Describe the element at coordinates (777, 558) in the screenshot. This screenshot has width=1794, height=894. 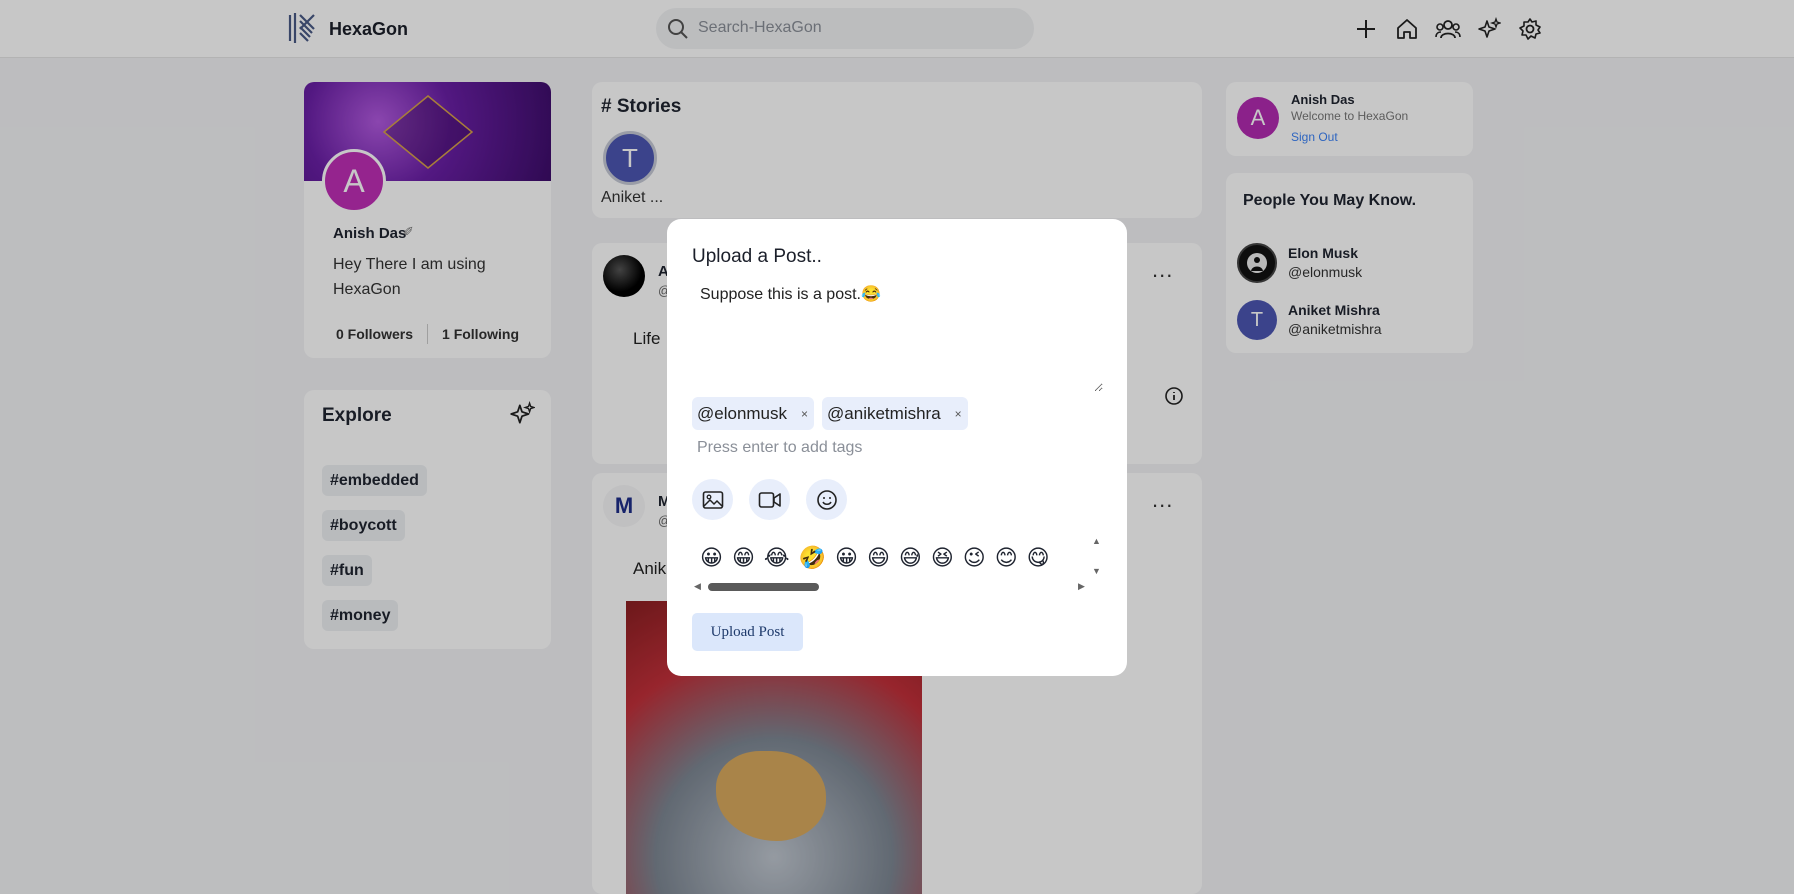
I see `emoji-option: 😂` at that location.